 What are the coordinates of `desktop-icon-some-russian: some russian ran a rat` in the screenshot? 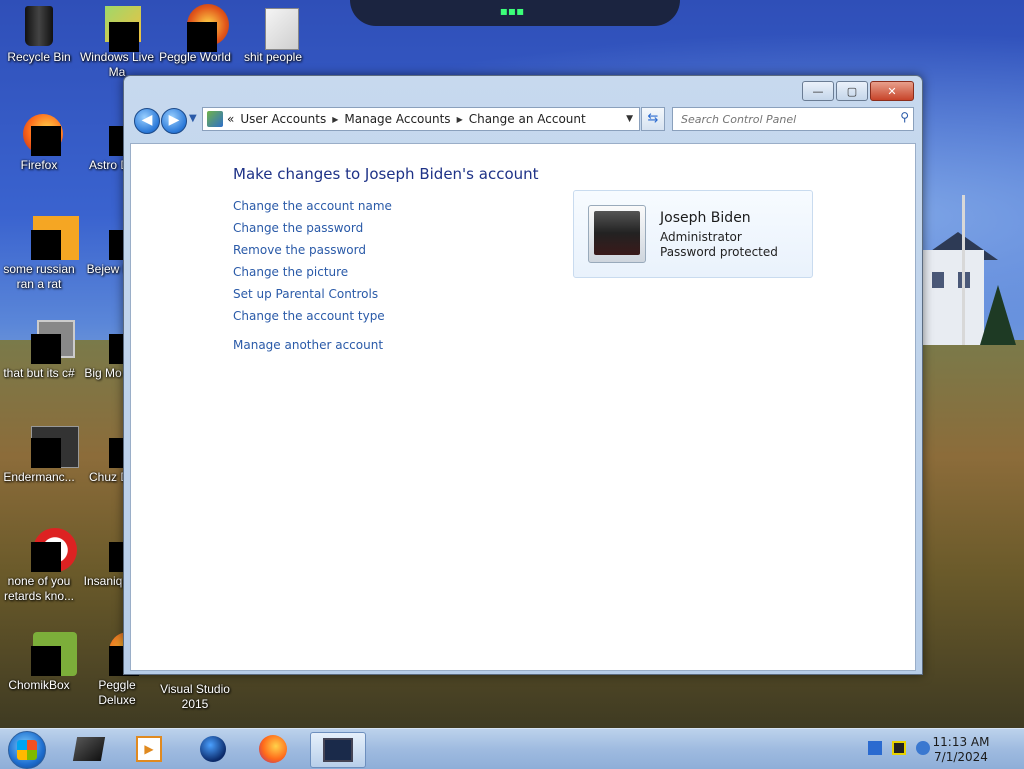 It's located at (39, 254).